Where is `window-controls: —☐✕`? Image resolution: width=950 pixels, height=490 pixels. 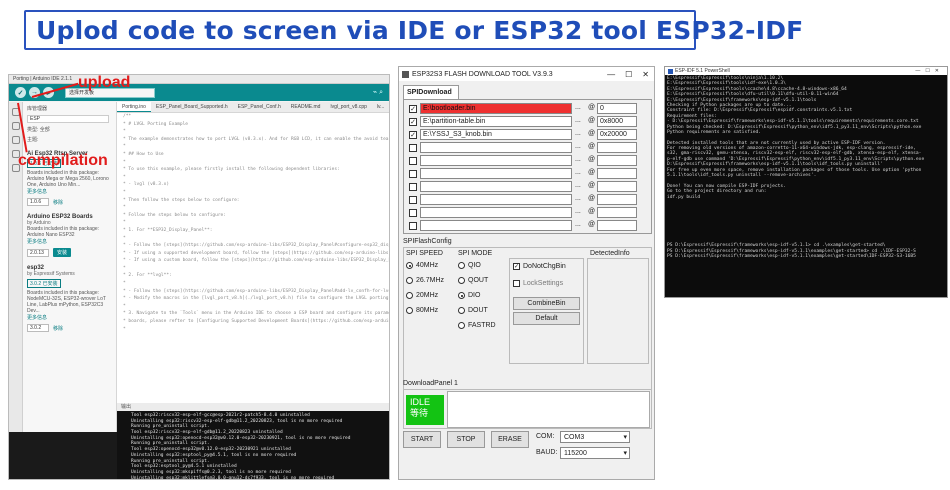 window-controls: —☐✕ is located at coordinates (931, 71).